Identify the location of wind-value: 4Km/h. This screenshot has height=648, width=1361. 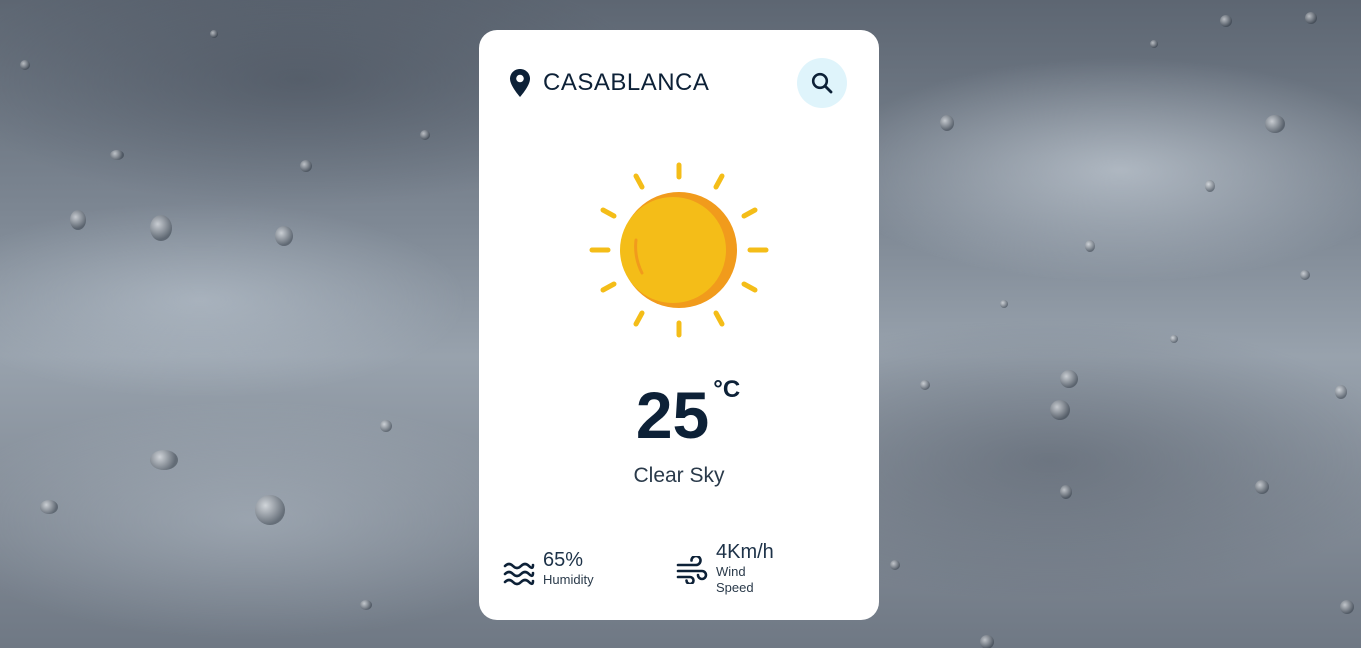
(745, 552).